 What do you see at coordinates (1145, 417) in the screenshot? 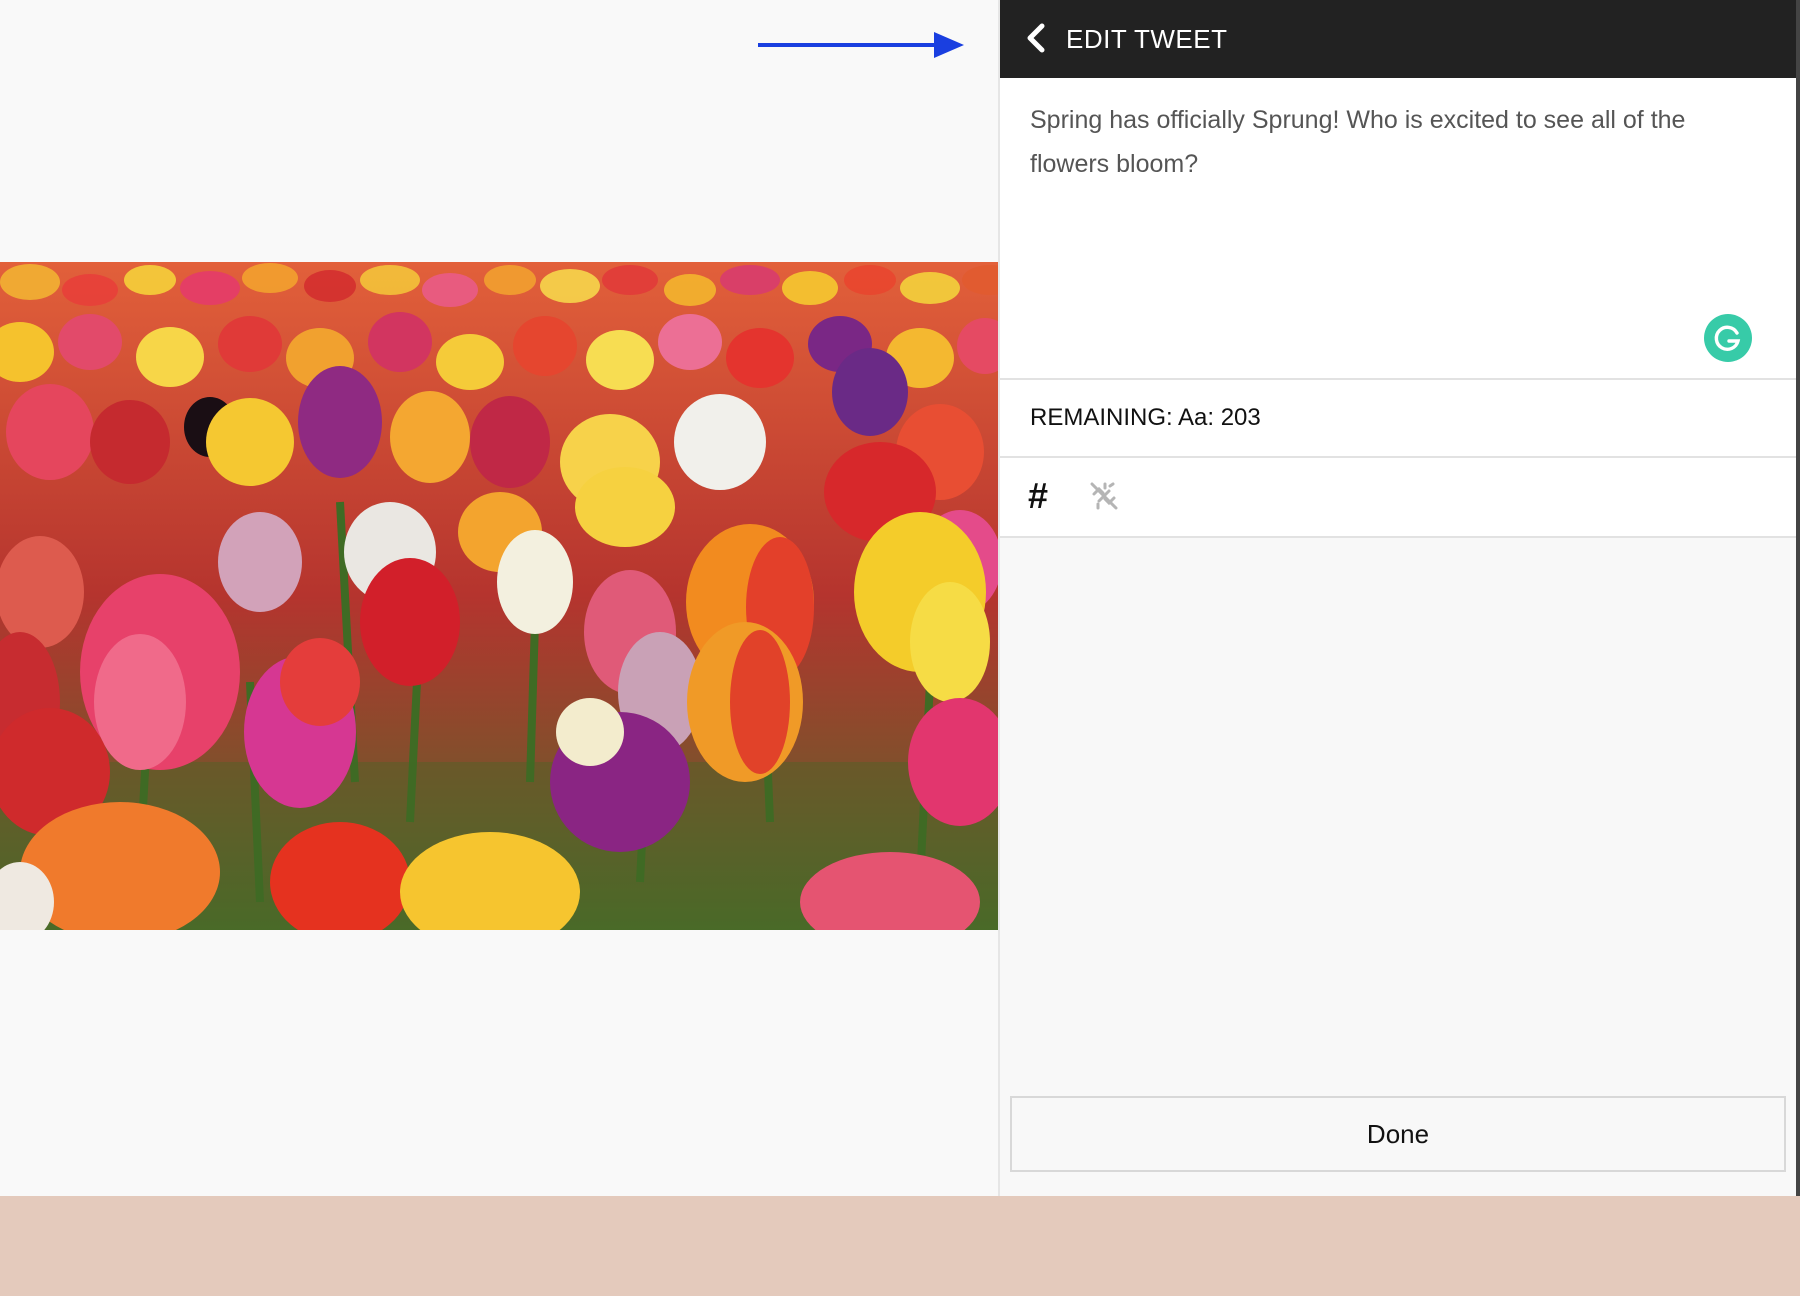
I see `remaining-count: REMAINING: Aa: 203` at bounding box center [1145, 417].